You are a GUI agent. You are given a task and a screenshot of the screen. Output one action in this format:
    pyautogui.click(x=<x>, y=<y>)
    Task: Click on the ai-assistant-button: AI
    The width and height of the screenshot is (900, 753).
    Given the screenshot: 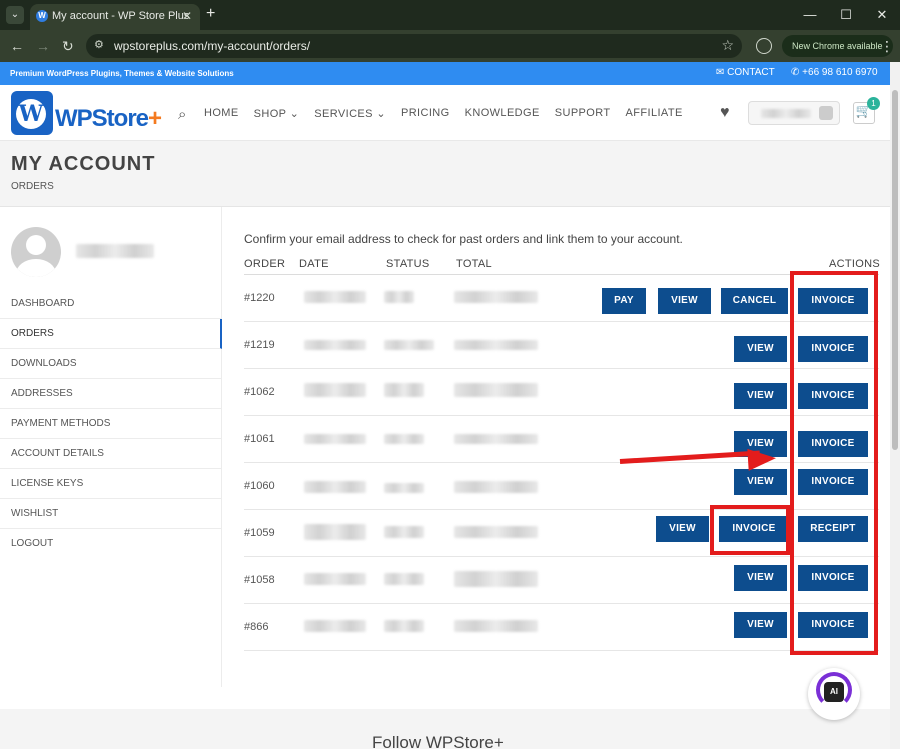 What is the action you would take?
    pyautogui.click(x=834, y=694)
    